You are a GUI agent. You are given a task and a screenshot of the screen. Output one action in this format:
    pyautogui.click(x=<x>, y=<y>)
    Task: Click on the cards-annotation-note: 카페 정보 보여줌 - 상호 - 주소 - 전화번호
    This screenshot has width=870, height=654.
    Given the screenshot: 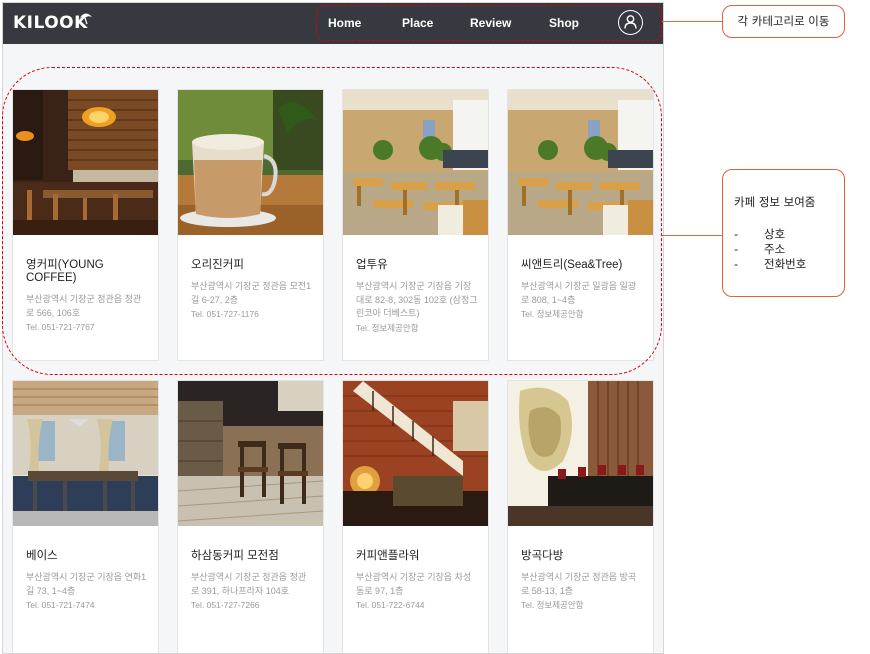 What is the action you would take?
    pyautogui.click(x=783, y=233)
    